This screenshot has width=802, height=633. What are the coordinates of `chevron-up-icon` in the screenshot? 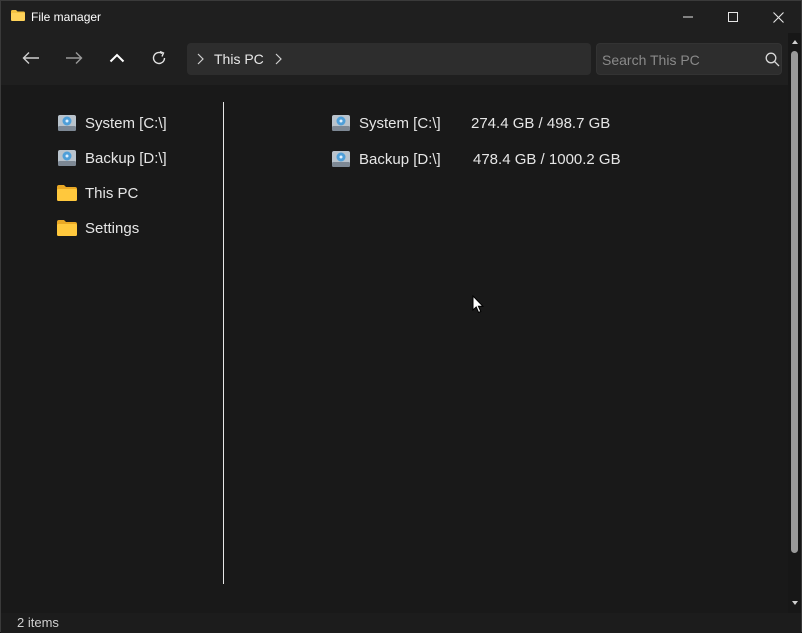 It's located at (117, 58).